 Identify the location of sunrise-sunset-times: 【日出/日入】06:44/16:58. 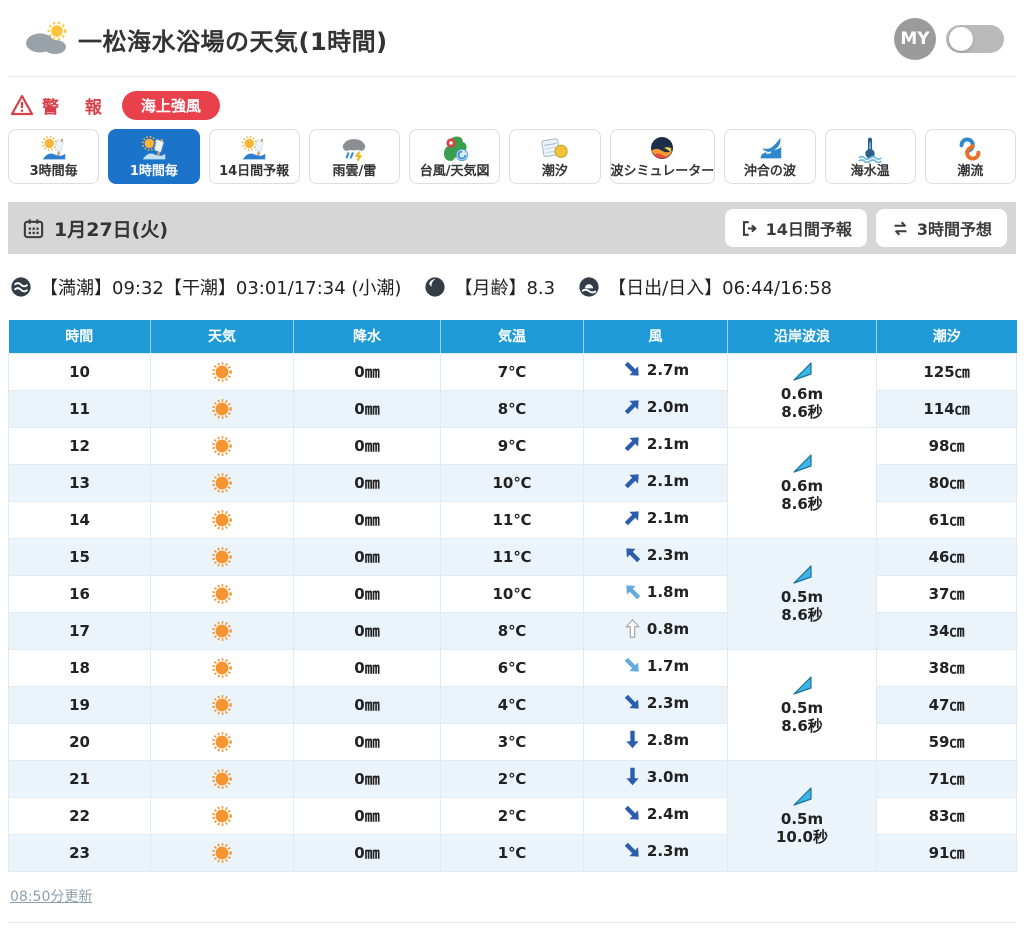
(720, 288).